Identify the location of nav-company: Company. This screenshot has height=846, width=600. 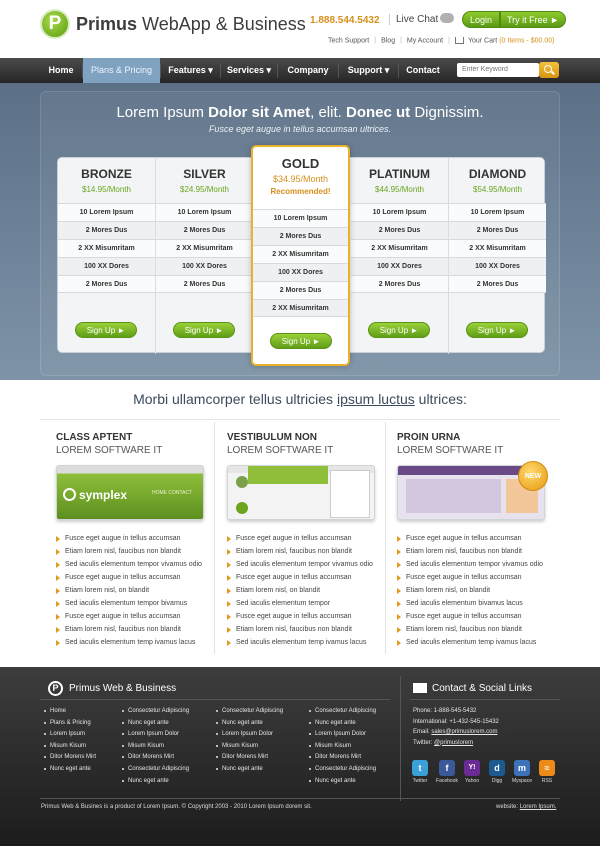
(308, 70).